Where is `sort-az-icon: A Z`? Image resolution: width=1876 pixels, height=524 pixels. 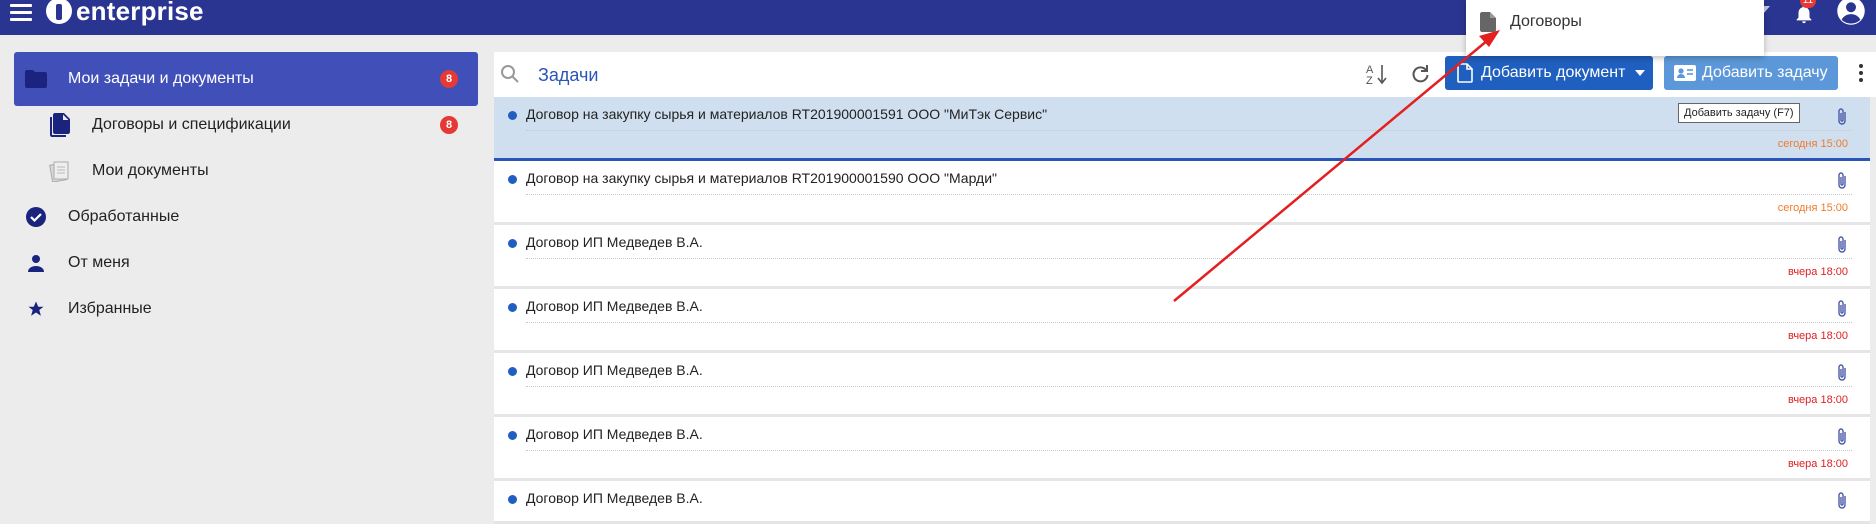 sort-az-icon: A Z is located at coordinates (1377, 74).